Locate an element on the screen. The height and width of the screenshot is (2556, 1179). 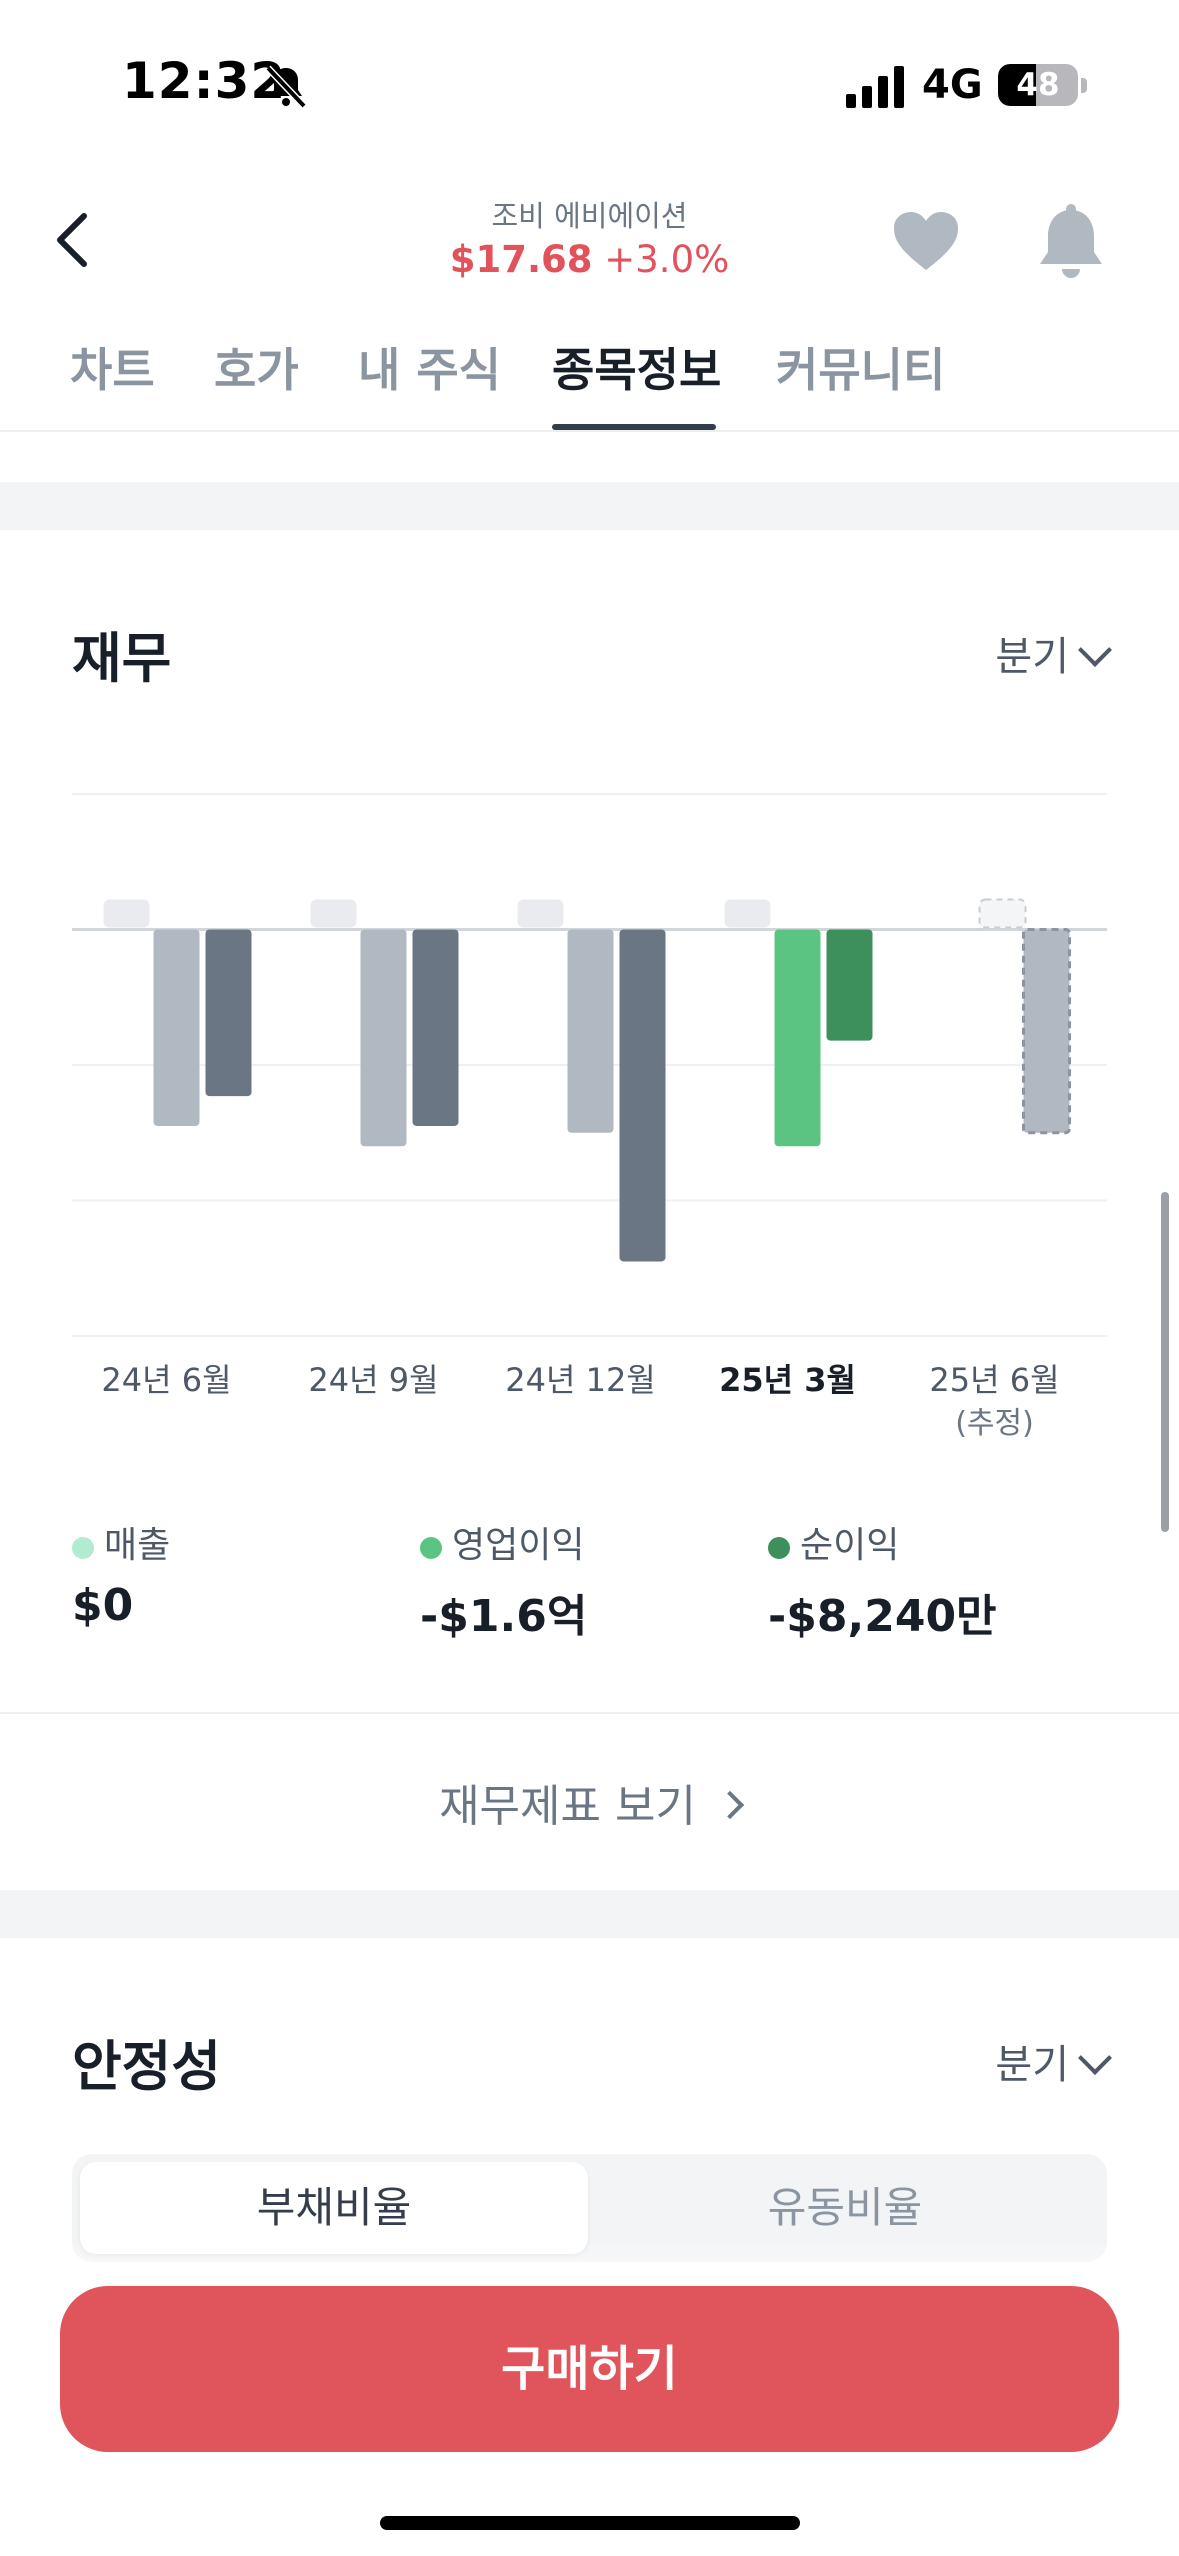
tab-my-stock: 내 주식 is located at coordinates (429, 367).